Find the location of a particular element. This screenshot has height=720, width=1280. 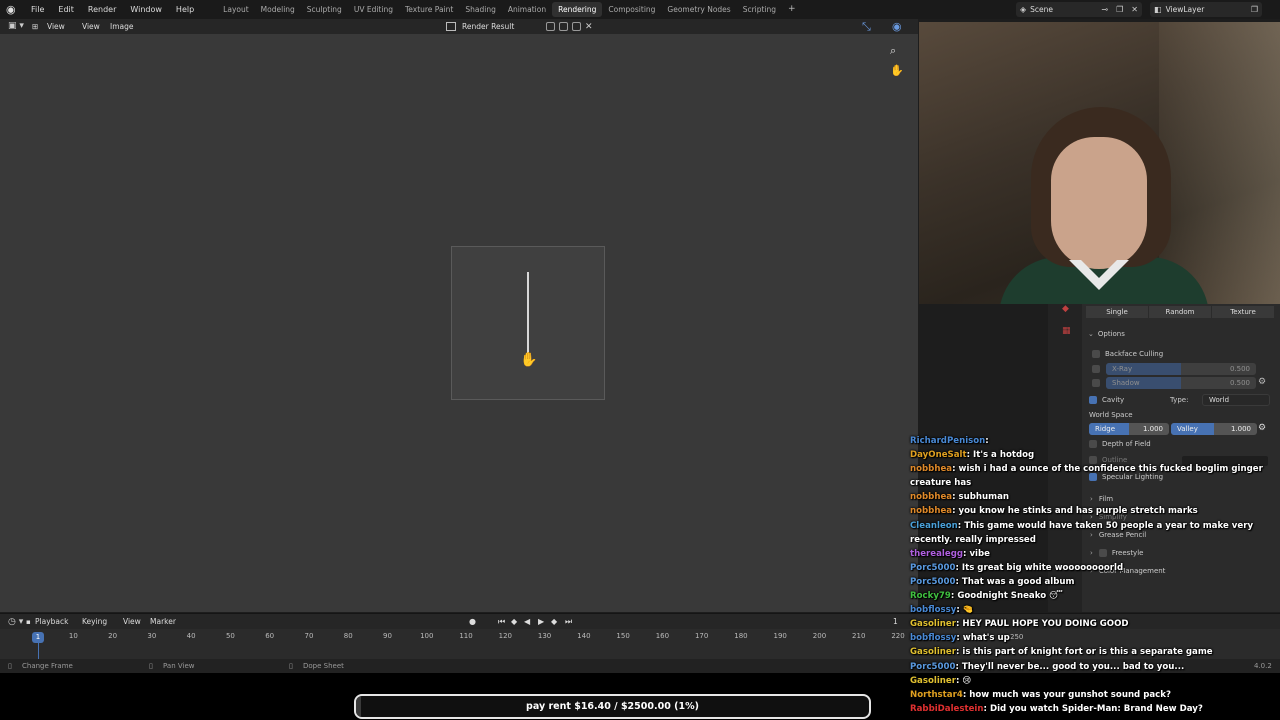

mouse-left-icon: ▯ is located at coordinates (10, 666).